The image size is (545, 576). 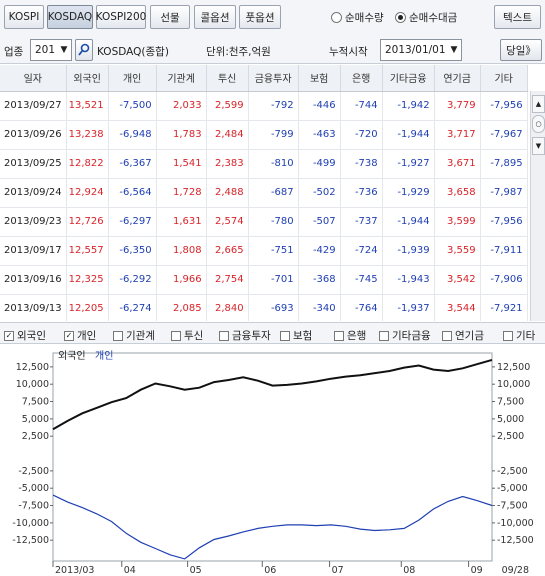 I want to click on column-header: 개인, so click(x=132, y=78).